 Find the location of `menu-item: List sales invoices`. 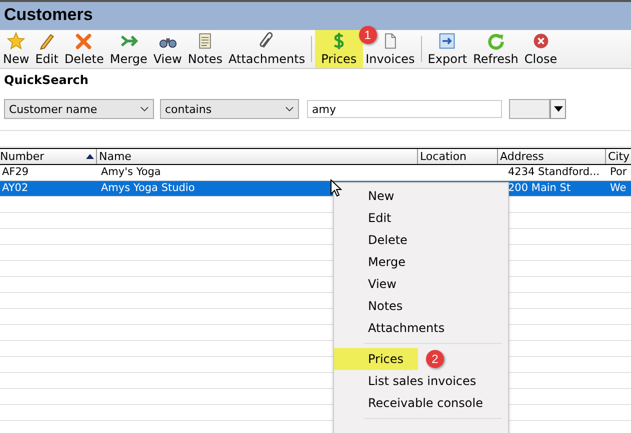

menu-item: List sales invoices is located at coordinates (409, 381).